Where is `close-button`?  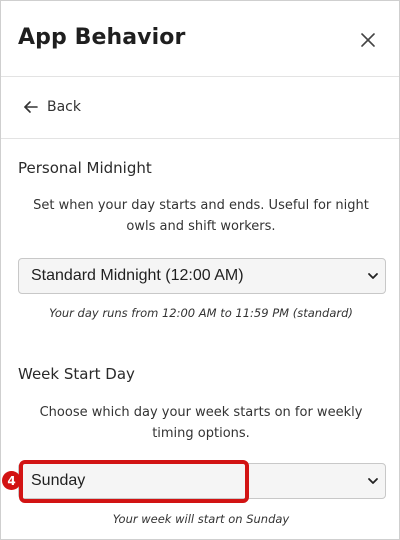 close-button is located at coordinates (368, 40).